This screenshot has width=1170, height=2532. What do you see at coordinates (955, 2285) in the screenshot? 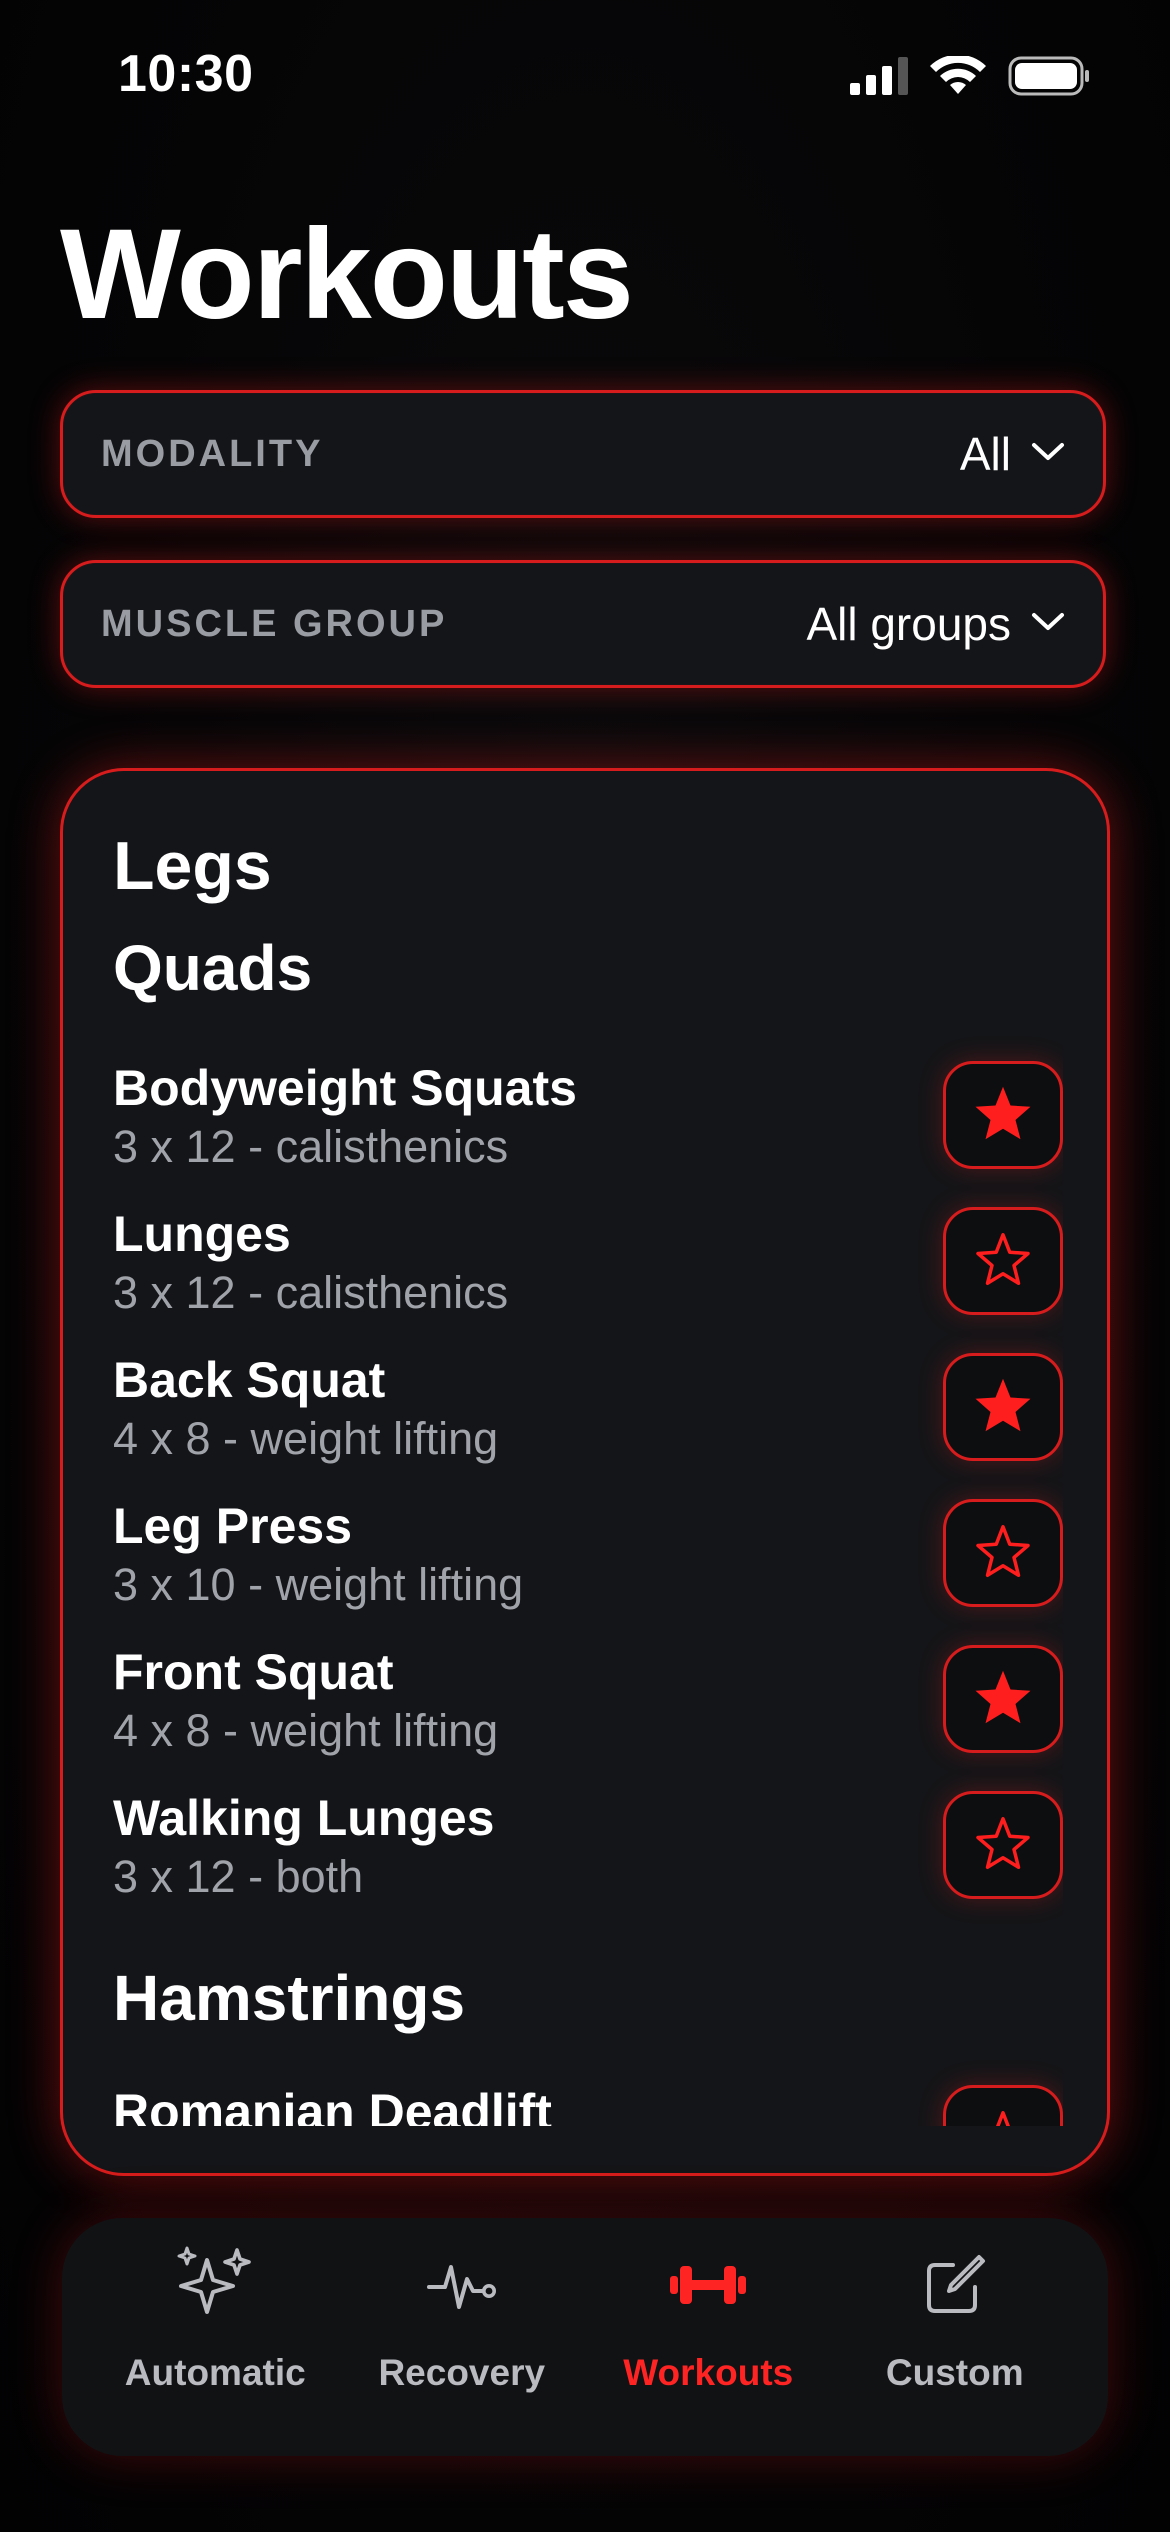
I see `edit-square-icon` at bounding box center [955, 2285].